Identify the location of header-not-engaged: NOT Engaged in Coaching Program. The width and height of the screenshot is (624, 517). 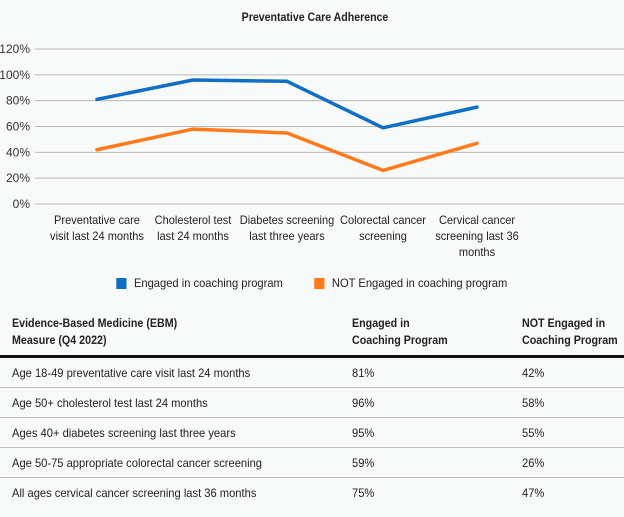
(567, 335).